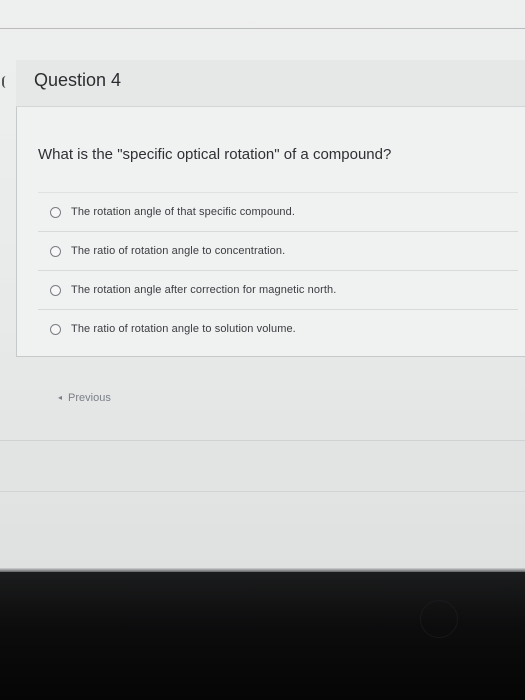 Image resolution: width=525 pixels, height=700 pixels. I want to click on top-divider, so click(262, 28).